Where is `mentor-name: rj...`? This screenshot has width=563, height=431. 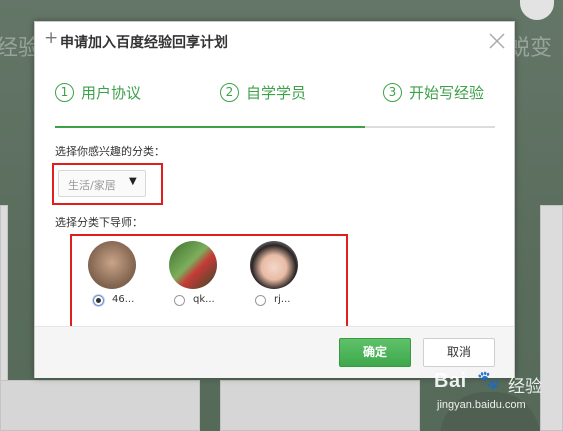 mentor-name: rj... is located at coordinates (282, 299).